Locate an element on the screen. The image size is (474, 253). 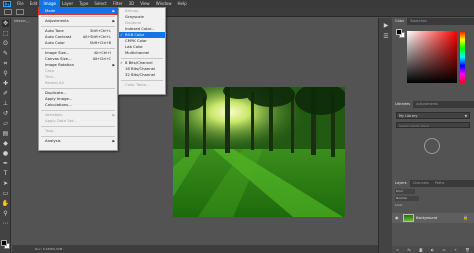
menu-file: File is located at coordinates (20, 3).